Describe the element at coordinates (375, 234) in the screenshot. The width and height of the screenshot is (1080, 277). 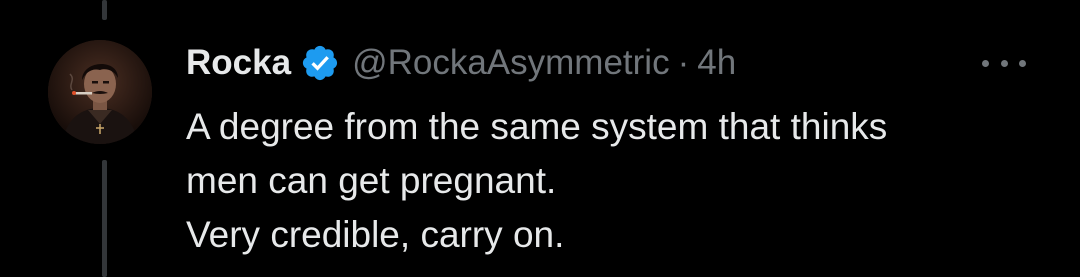
I see `tweet-text-line: Very credible, carry on.` at that location.